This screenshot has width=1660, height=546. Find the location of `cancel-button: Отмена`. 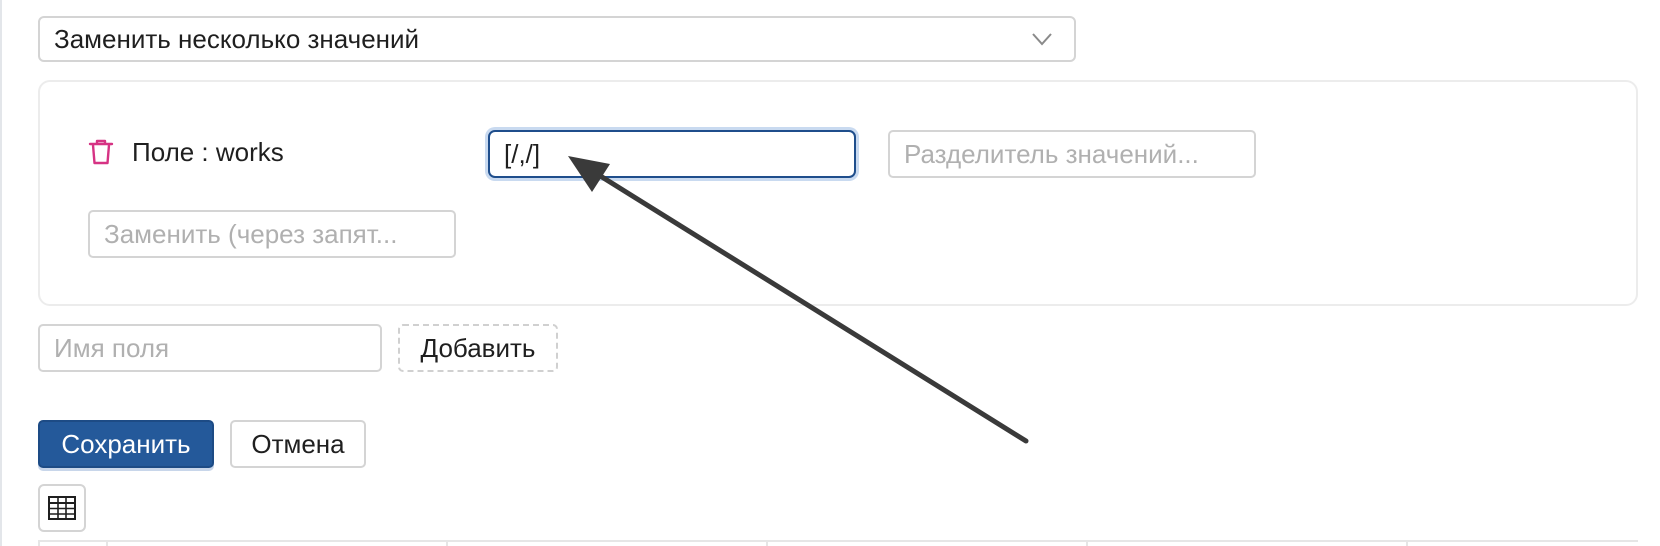

cancel-button: Отмена is located at coordinates (298, 444).